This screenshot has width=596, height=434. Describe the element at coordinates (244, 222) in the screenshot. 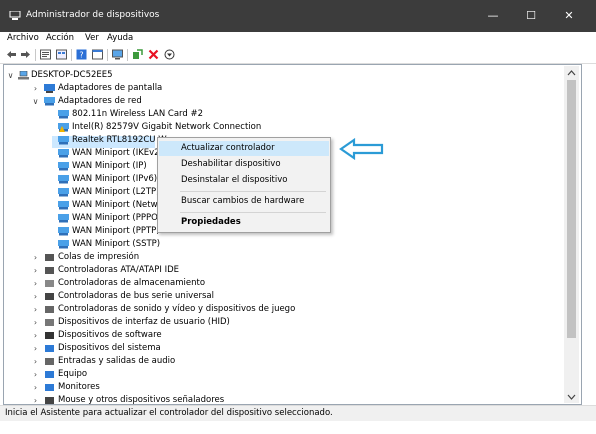

I see `context-item-properties: Propiedades` at that location.